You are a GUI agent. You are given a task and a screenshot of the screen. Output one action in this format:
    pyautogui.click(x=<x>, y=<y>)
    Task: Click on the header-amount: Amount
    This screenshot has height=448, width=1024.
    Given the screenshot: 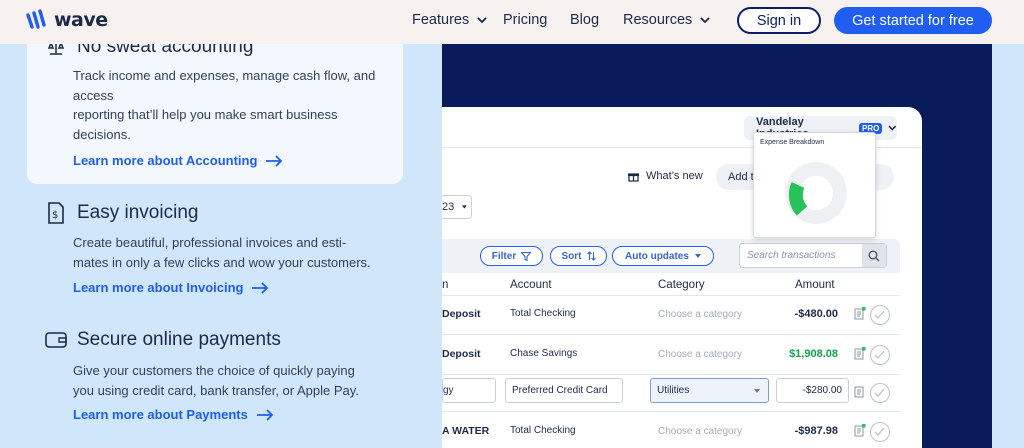 What is the action you would take?
    pyautogui.click(x=815, y=285)
    